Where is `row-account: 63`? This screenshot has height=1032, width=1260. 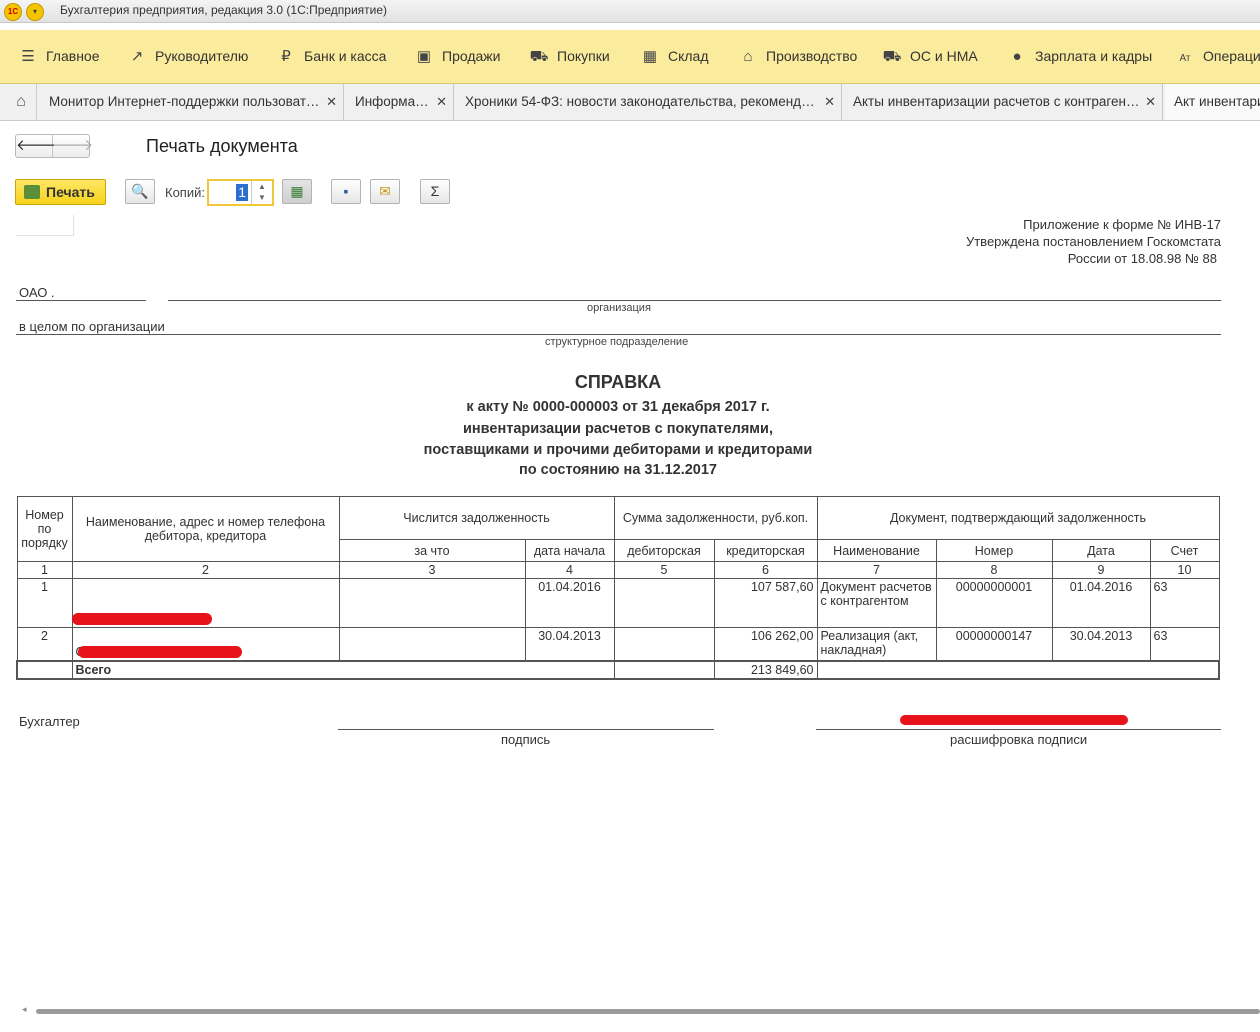
row-account: 63 is located at coordinates (1184, 644).